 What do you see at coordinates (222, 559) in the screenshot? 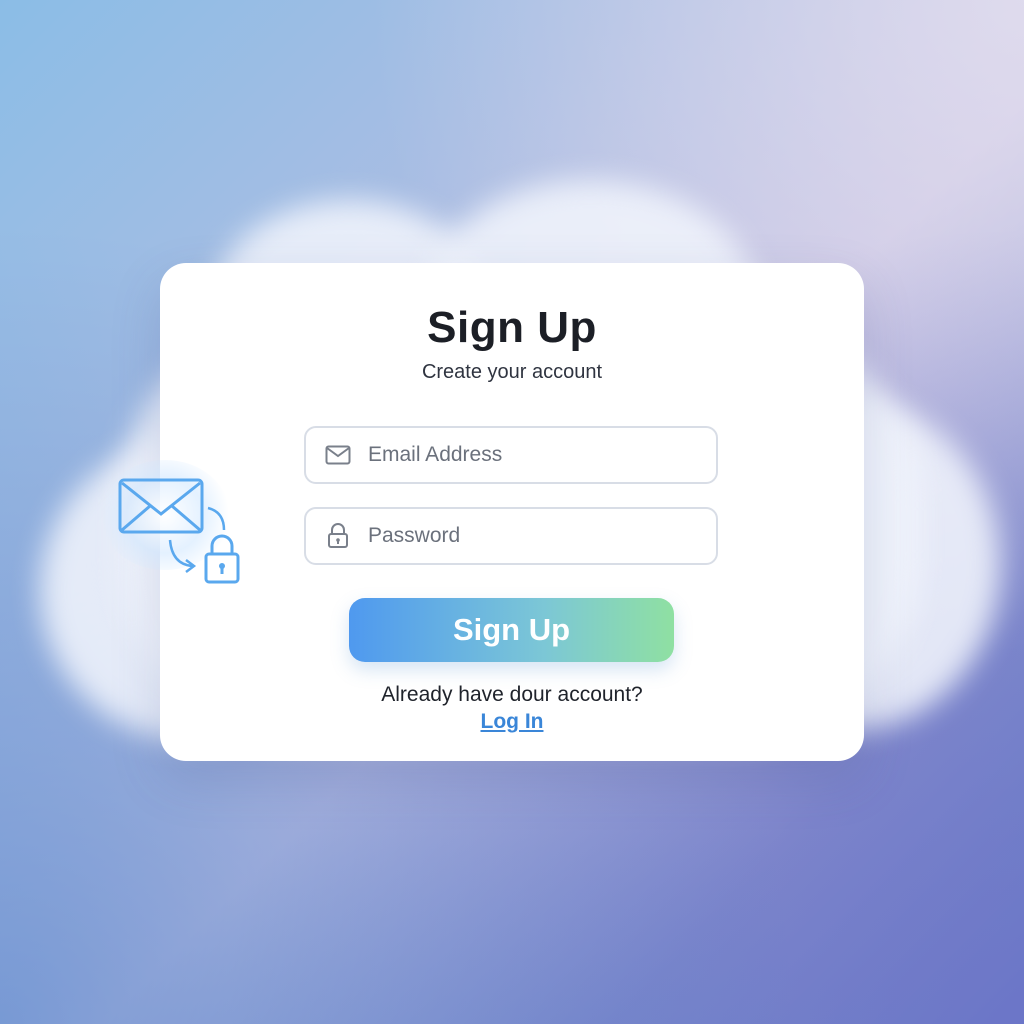
I see `padlock-icon` at bounding box center [222, 559].